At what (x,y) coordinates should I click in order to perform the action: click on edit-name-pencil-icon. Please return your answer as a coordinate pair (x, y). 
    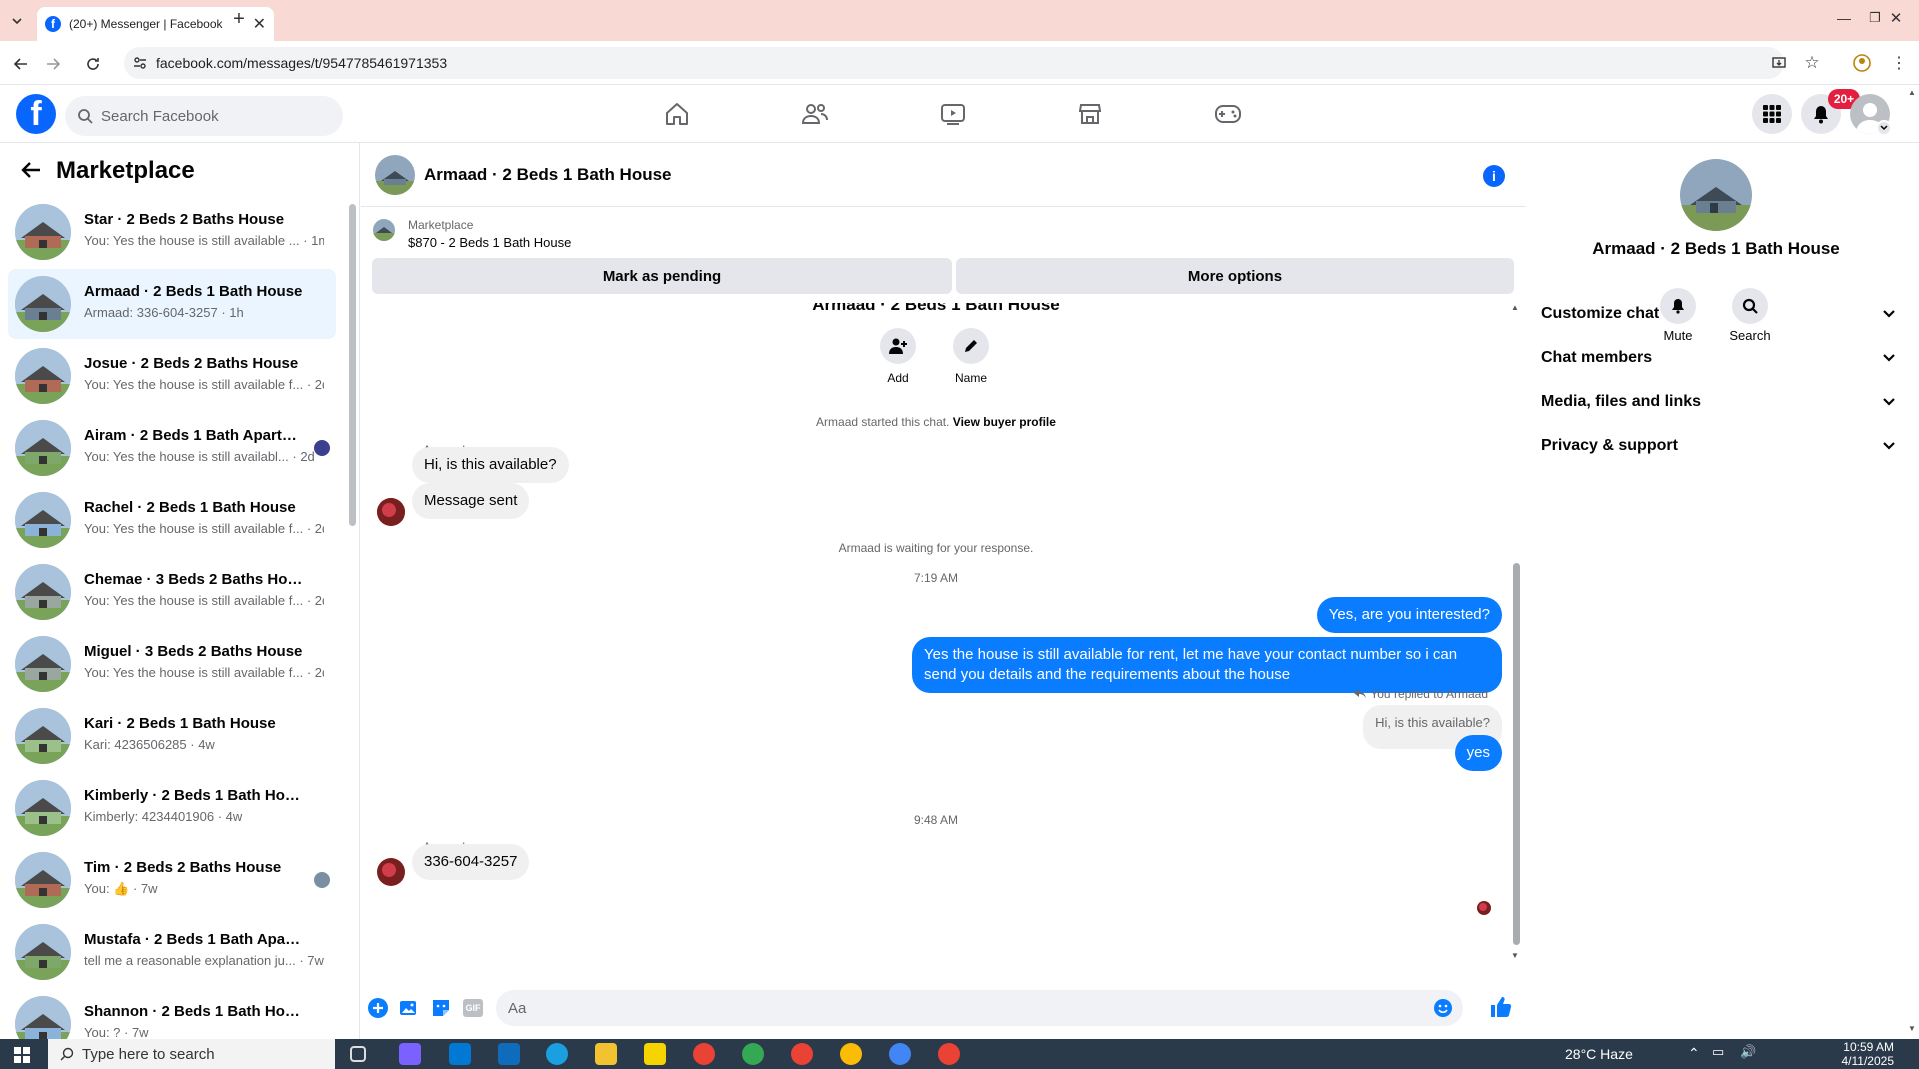
    Looking at the image, I should click on (971, 346).